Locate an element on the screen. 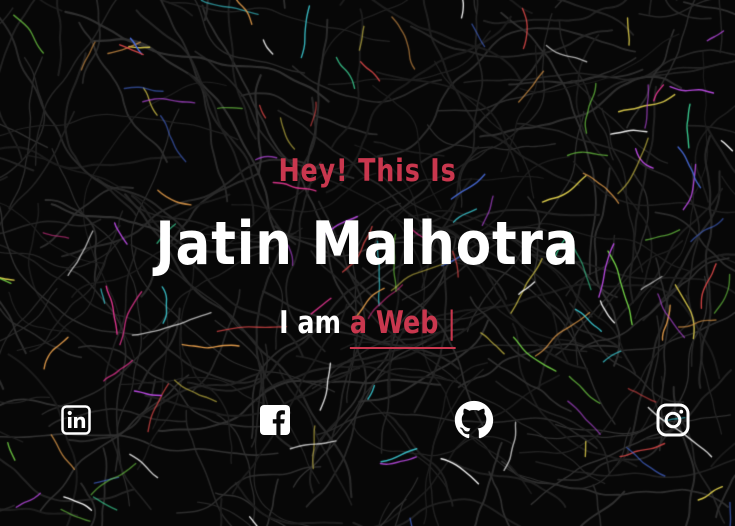  typed-text-value: a Web is located at coordinates (398, 323).